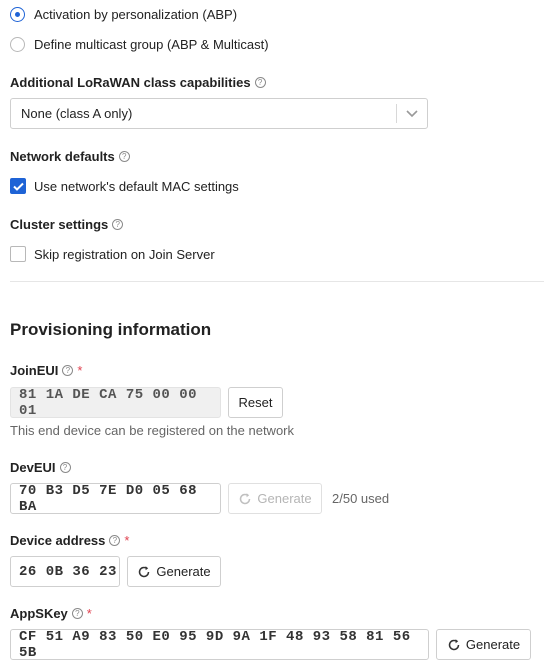 This screenshot has width=544, height=661. What do you see at coordinates (130, 82) in the screenshot?
I see `class-capabilities-label-text: Additional LoRaWAN class capabilities` at bounding box center [130, 82].